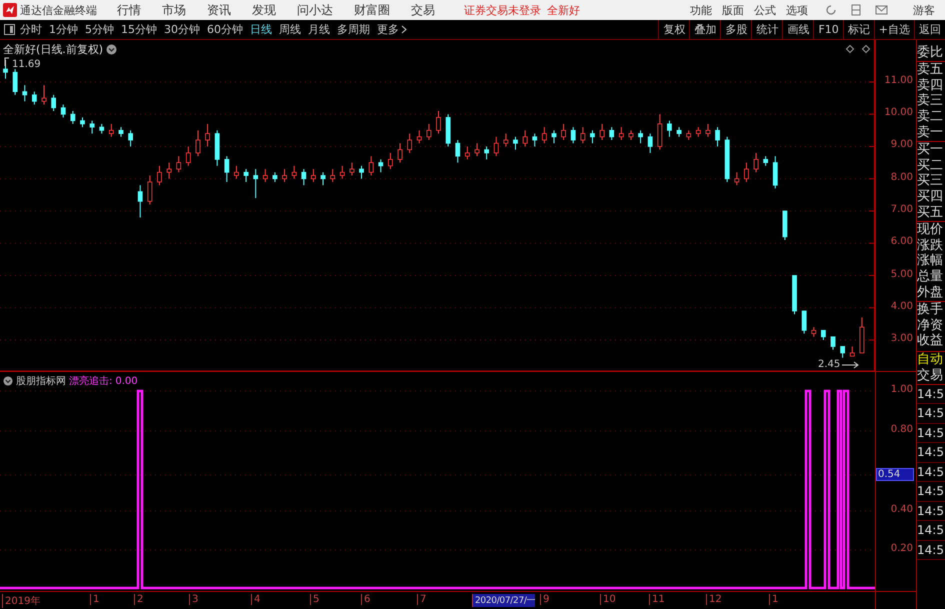 This screenshot has width=945, height=609. Describe the element at coordinates (901, 242) in the screenshot. I see `price-axis-label: 6.00` at that location.